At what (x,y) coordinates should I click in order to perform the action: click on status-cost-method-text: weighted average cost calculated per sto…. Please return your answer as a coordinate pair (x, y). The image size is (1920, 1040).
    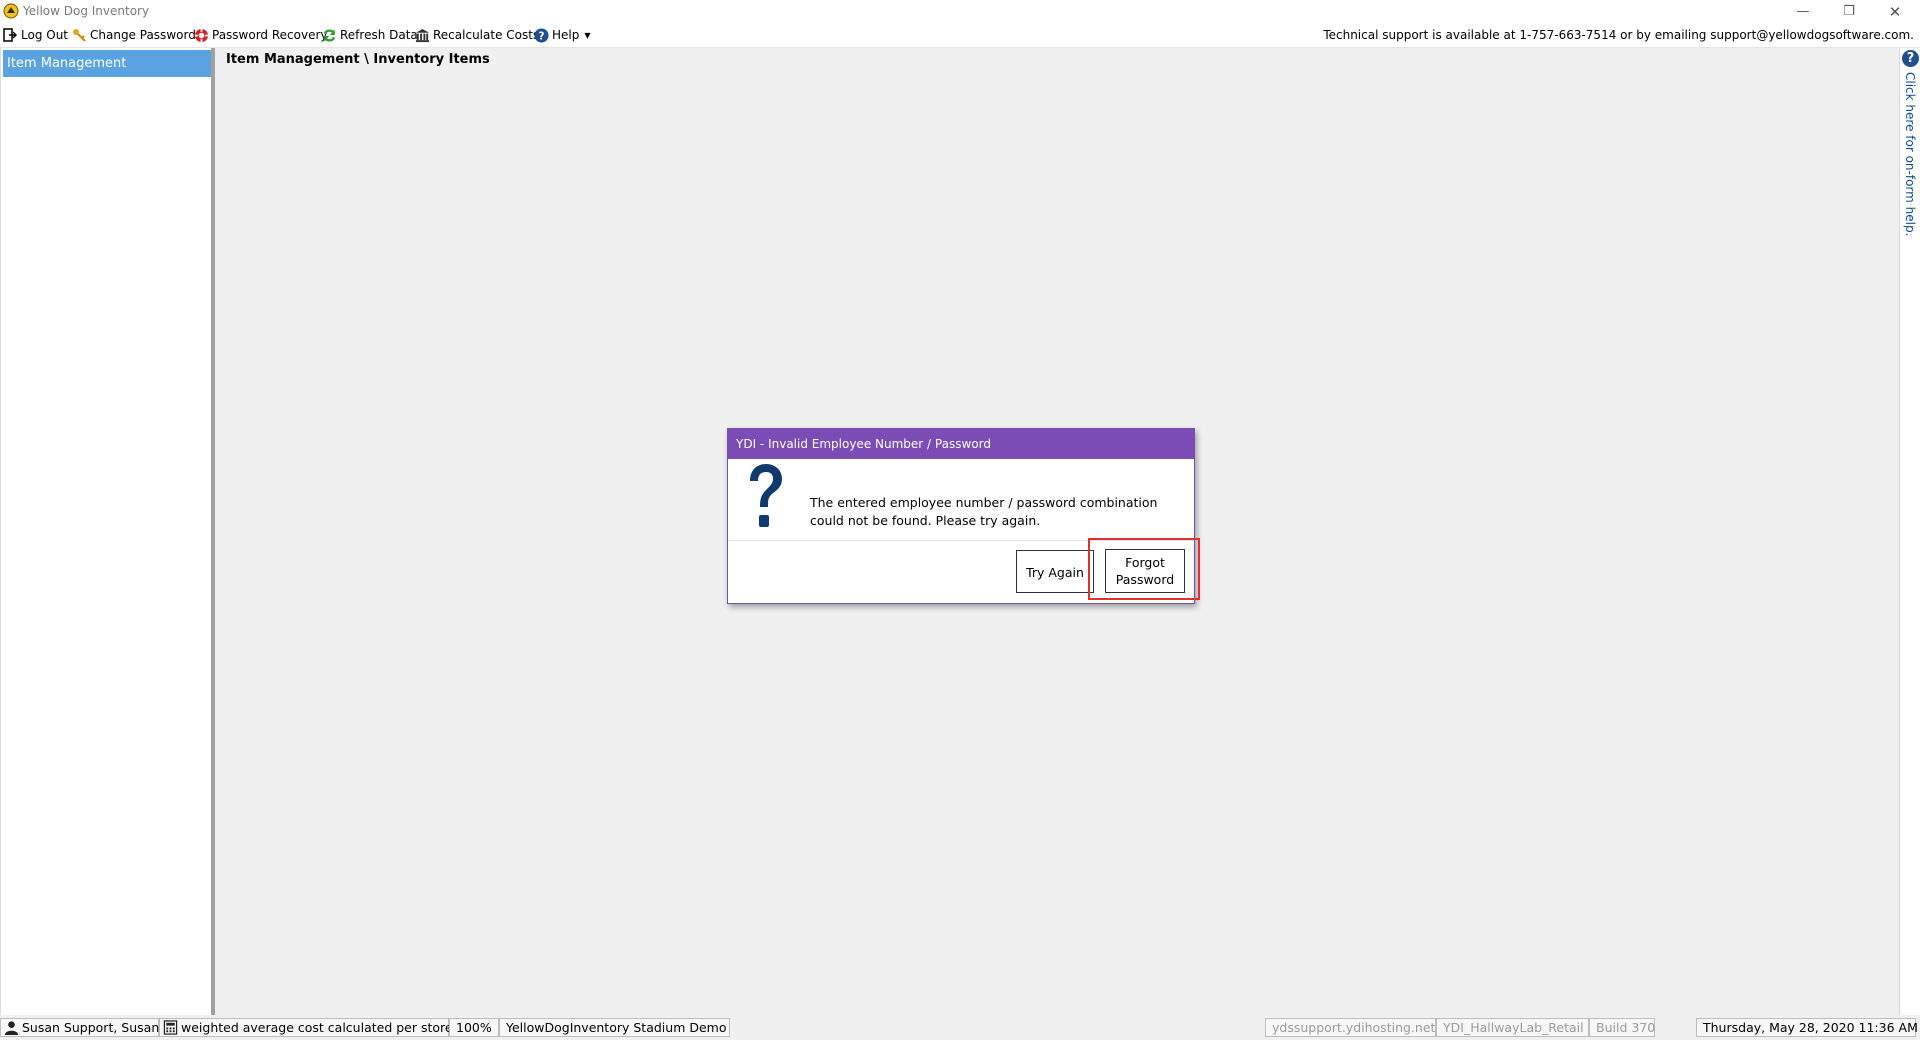
    Looking at the image, I should click on (317, 1027).